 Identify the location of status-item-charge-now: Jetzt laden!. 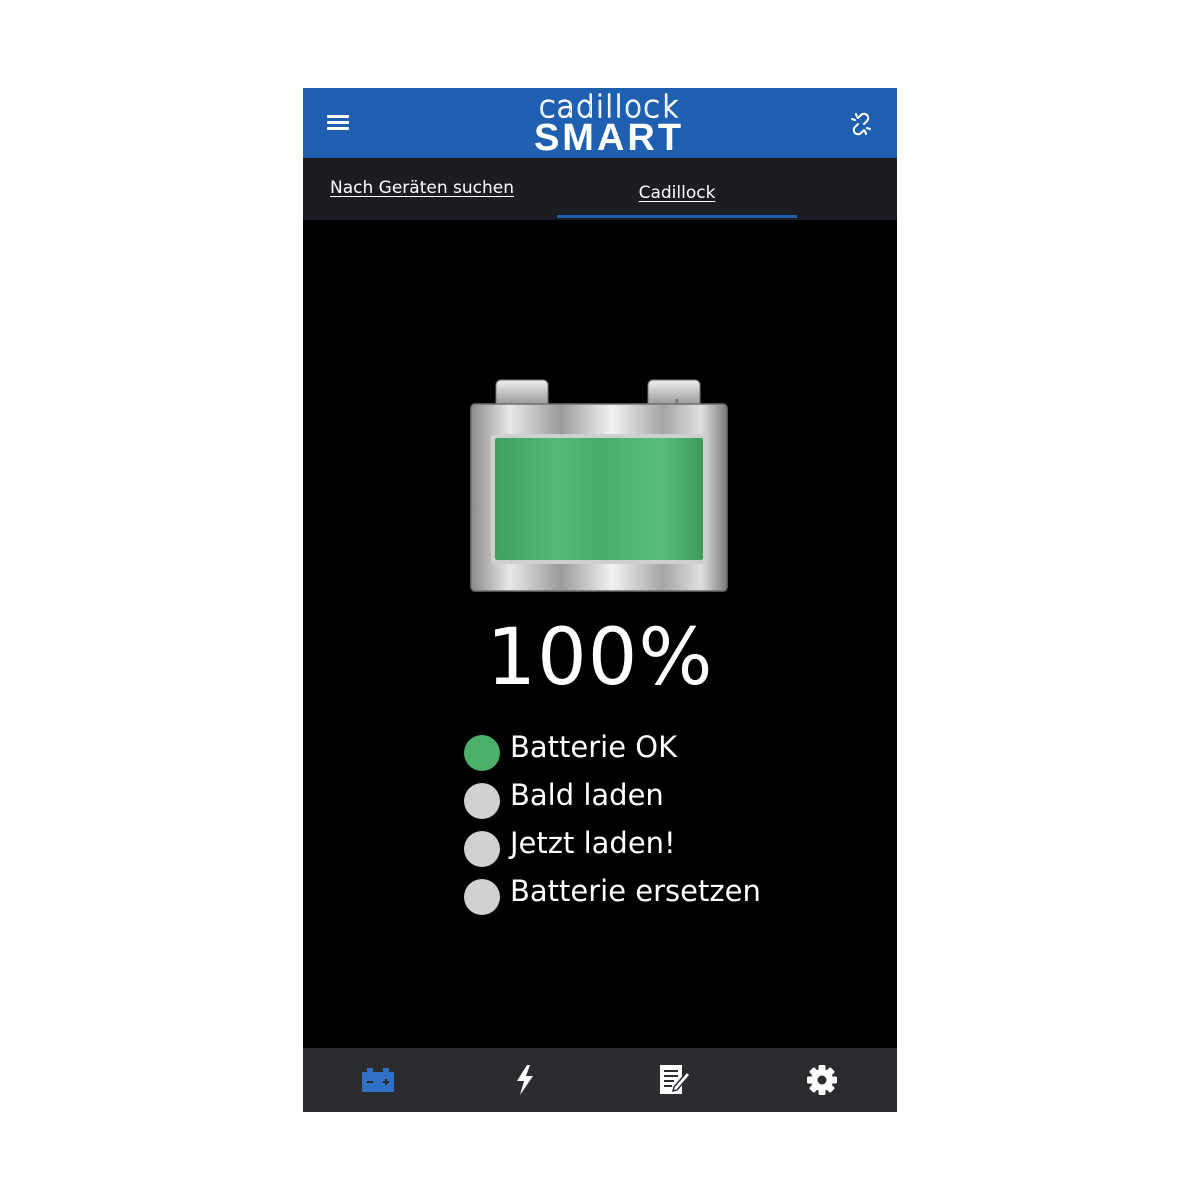
(644, 848).